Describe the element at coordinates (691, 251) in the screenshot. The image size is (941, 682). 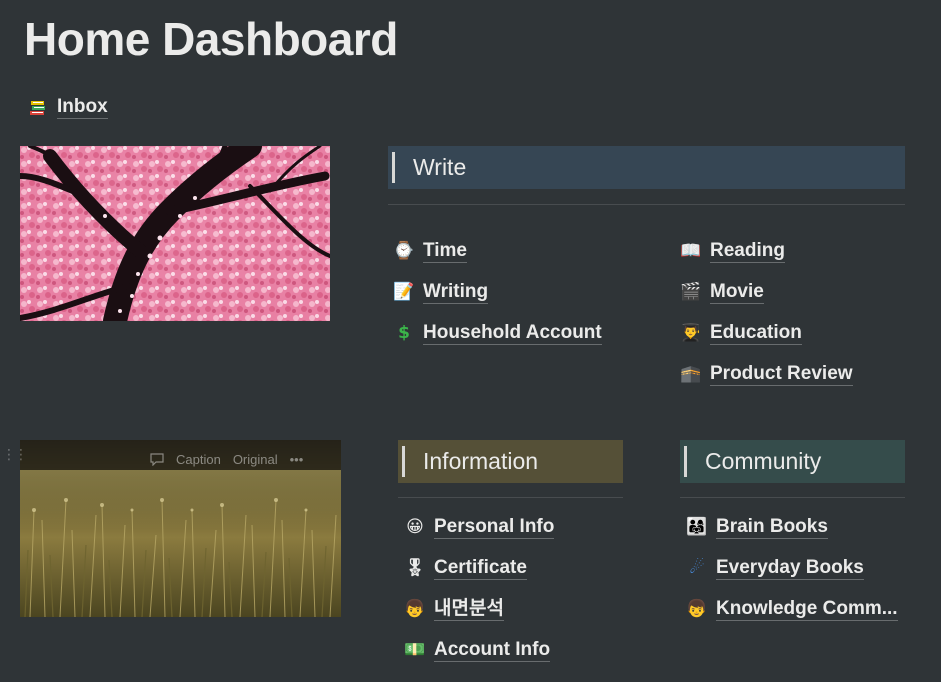
I see `open-book-icon: 📖` at that location.